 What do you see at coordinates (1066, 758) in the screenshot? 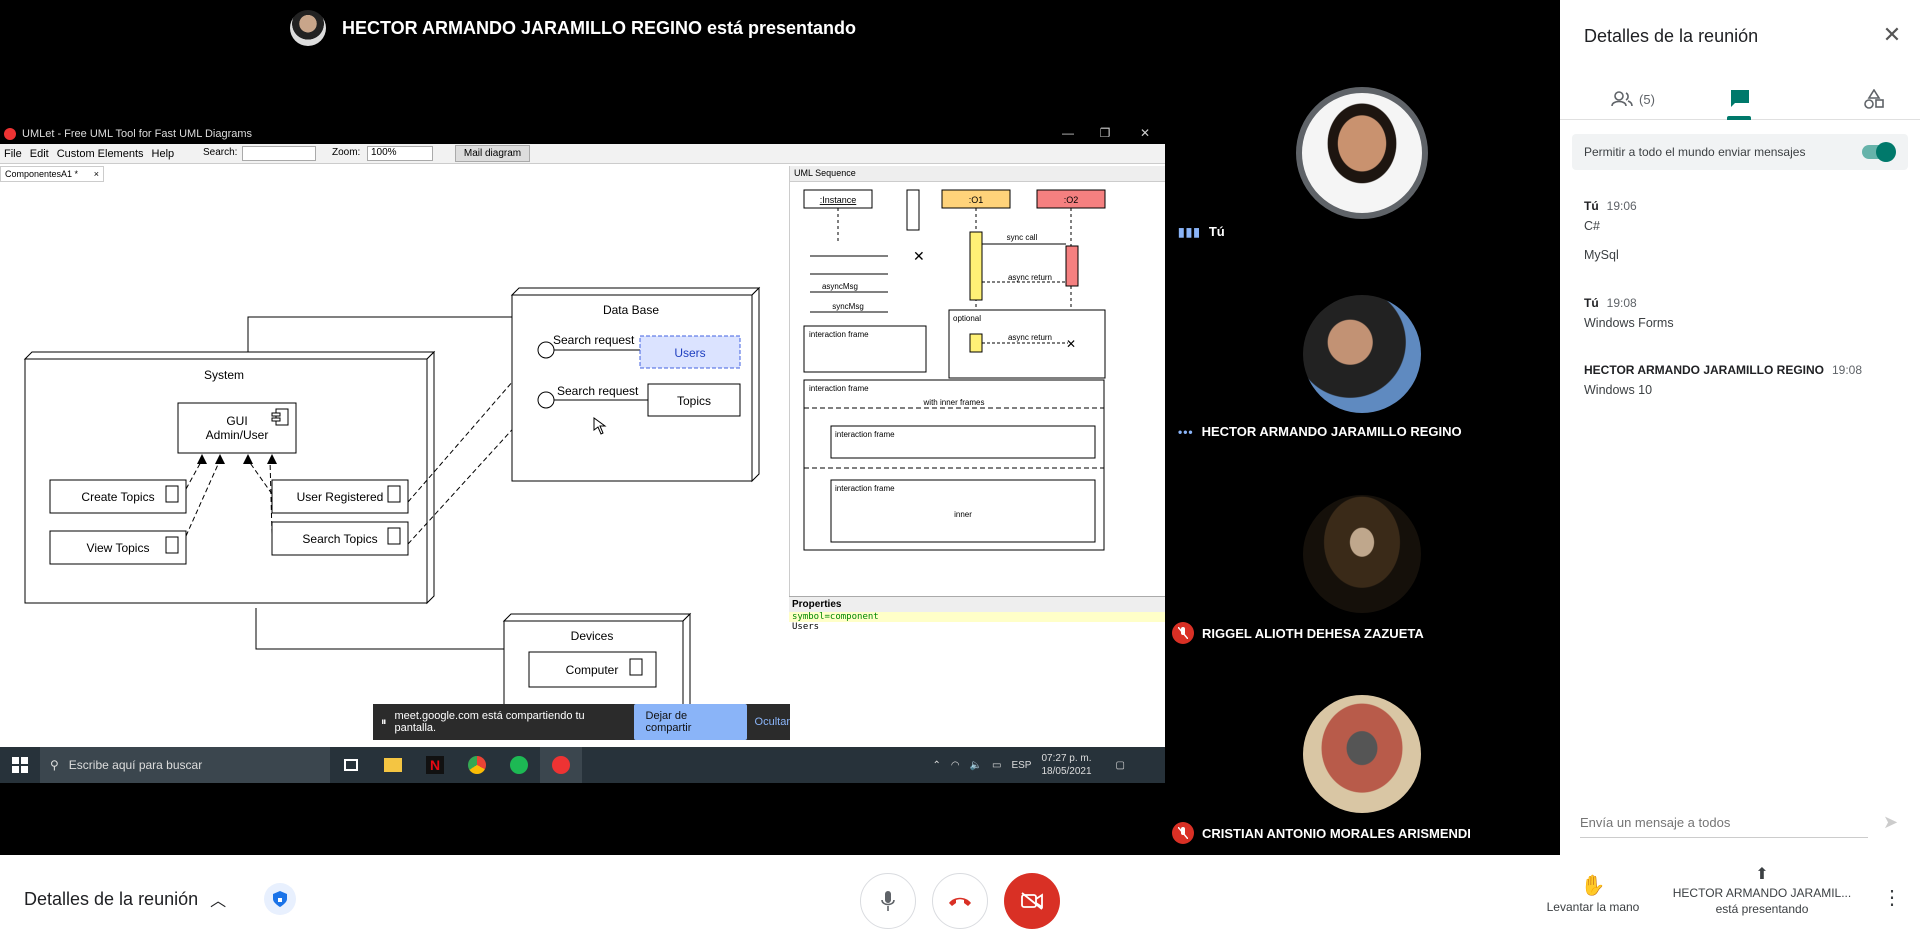
I see `clock-time: 07:27 p. m.` at bounding box center [1066, 758].